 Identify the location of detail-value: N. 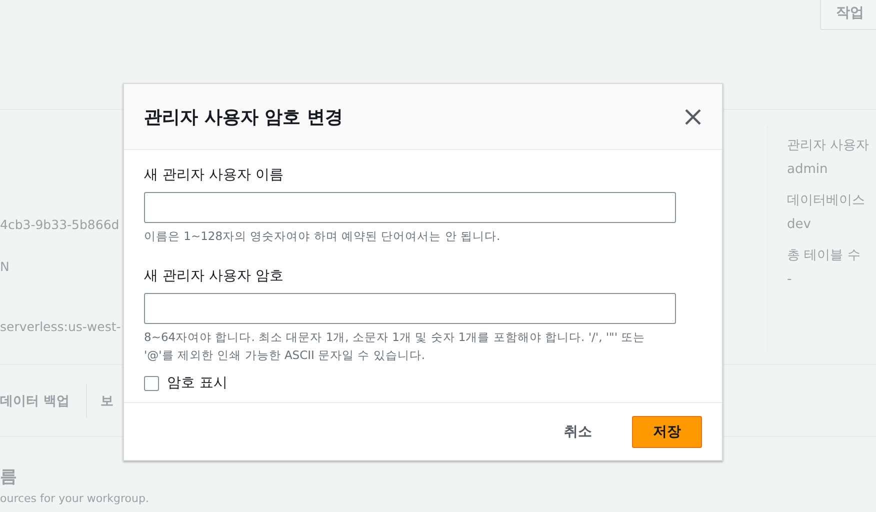
(5, 266).